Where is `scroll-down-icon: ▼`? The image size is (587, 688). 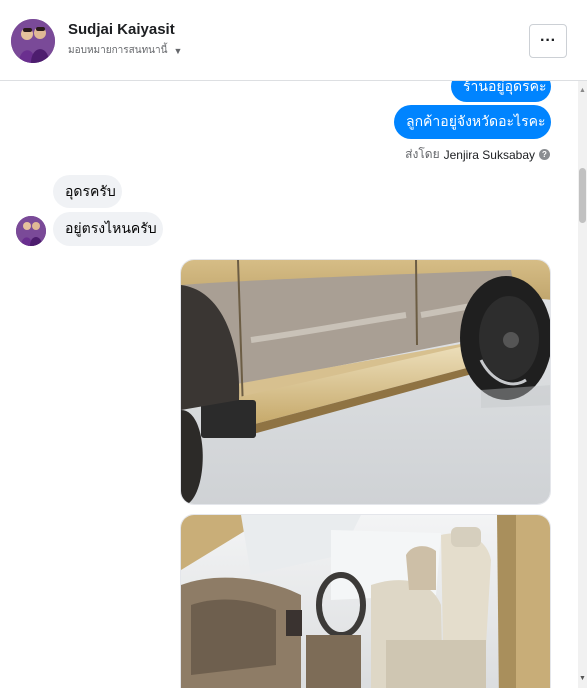 scroll-down-icon: ▼ is located at coordinates (582, 678).